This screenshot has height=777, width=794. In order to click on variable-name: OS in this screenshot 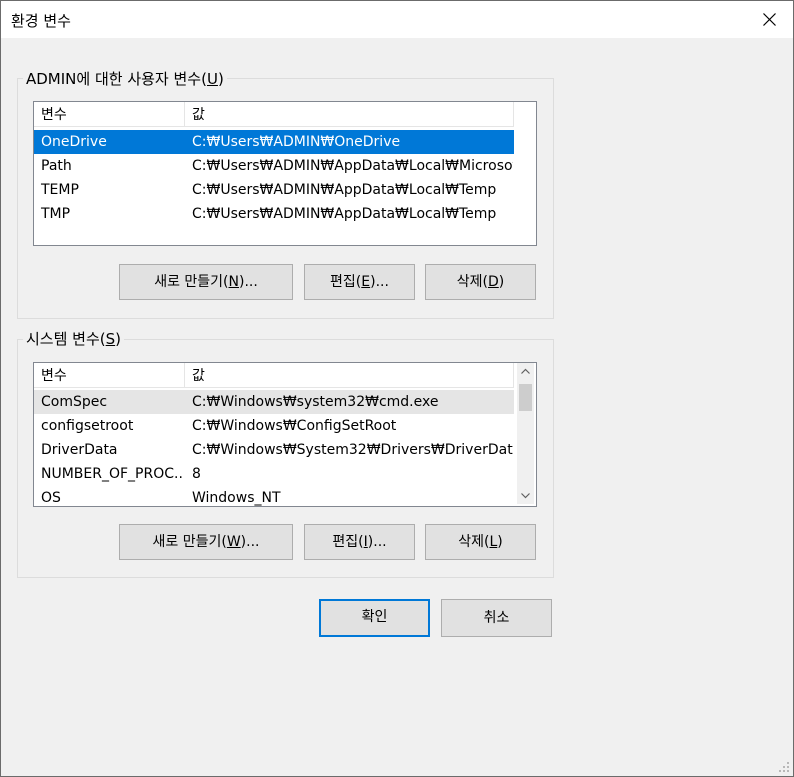, I will do `click(51, 498)`.